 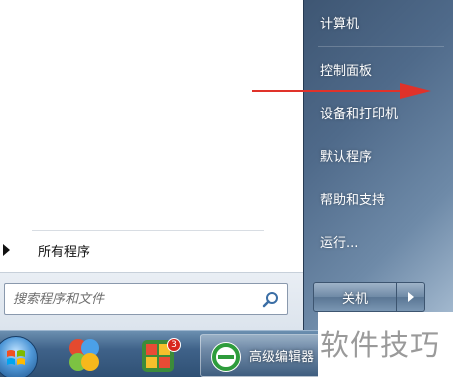 What do you see at coordinates (16, 357) in the screenshot?
I see `windows-flag-icon` at bounding box center [16, 357].